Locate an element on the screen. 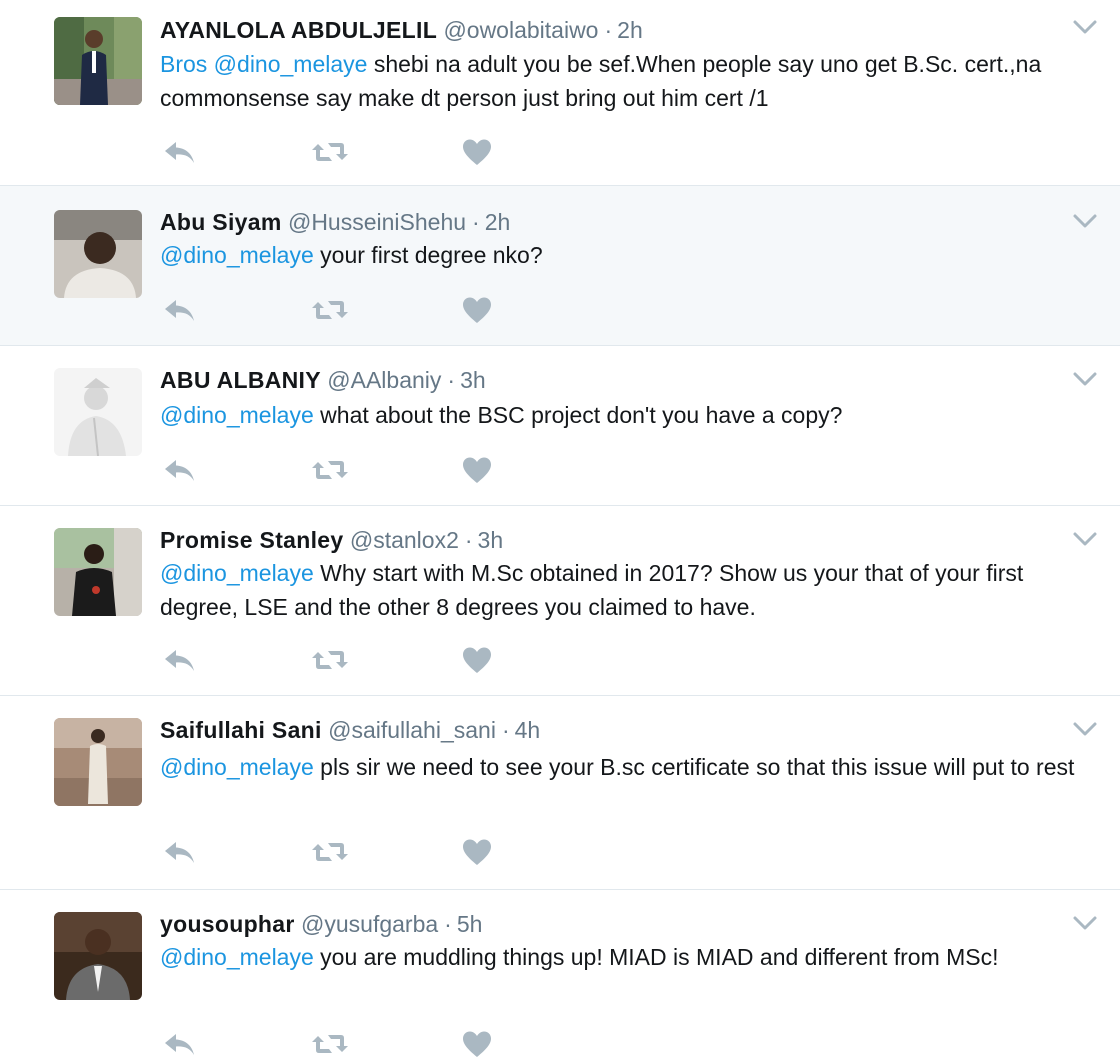  tweet-header: AYANLOLA ABDULJELIL @owolabitaiwo · 2h is located at coordinates (401, 30).